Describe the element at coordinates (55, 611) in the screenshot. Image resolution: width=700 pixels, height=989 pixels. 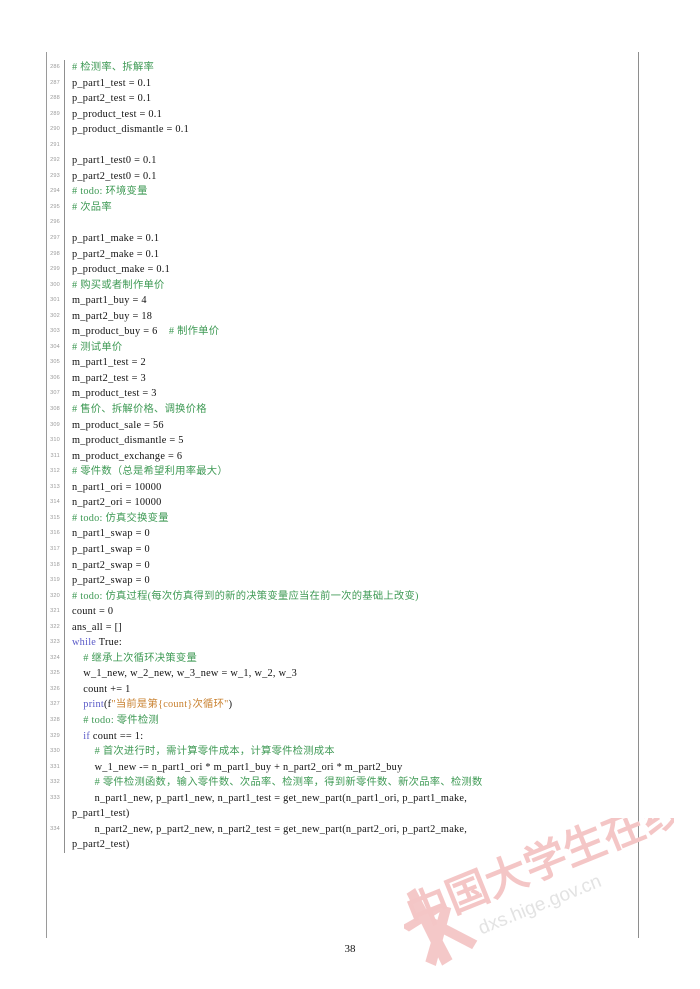
I see `code-line-number: 321` at that location.